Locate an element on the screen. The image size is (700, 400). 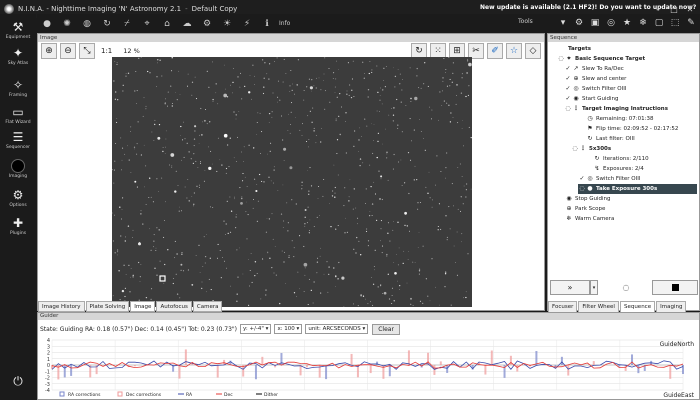
power-button: ⏻ is located at coordinates (18, 381).